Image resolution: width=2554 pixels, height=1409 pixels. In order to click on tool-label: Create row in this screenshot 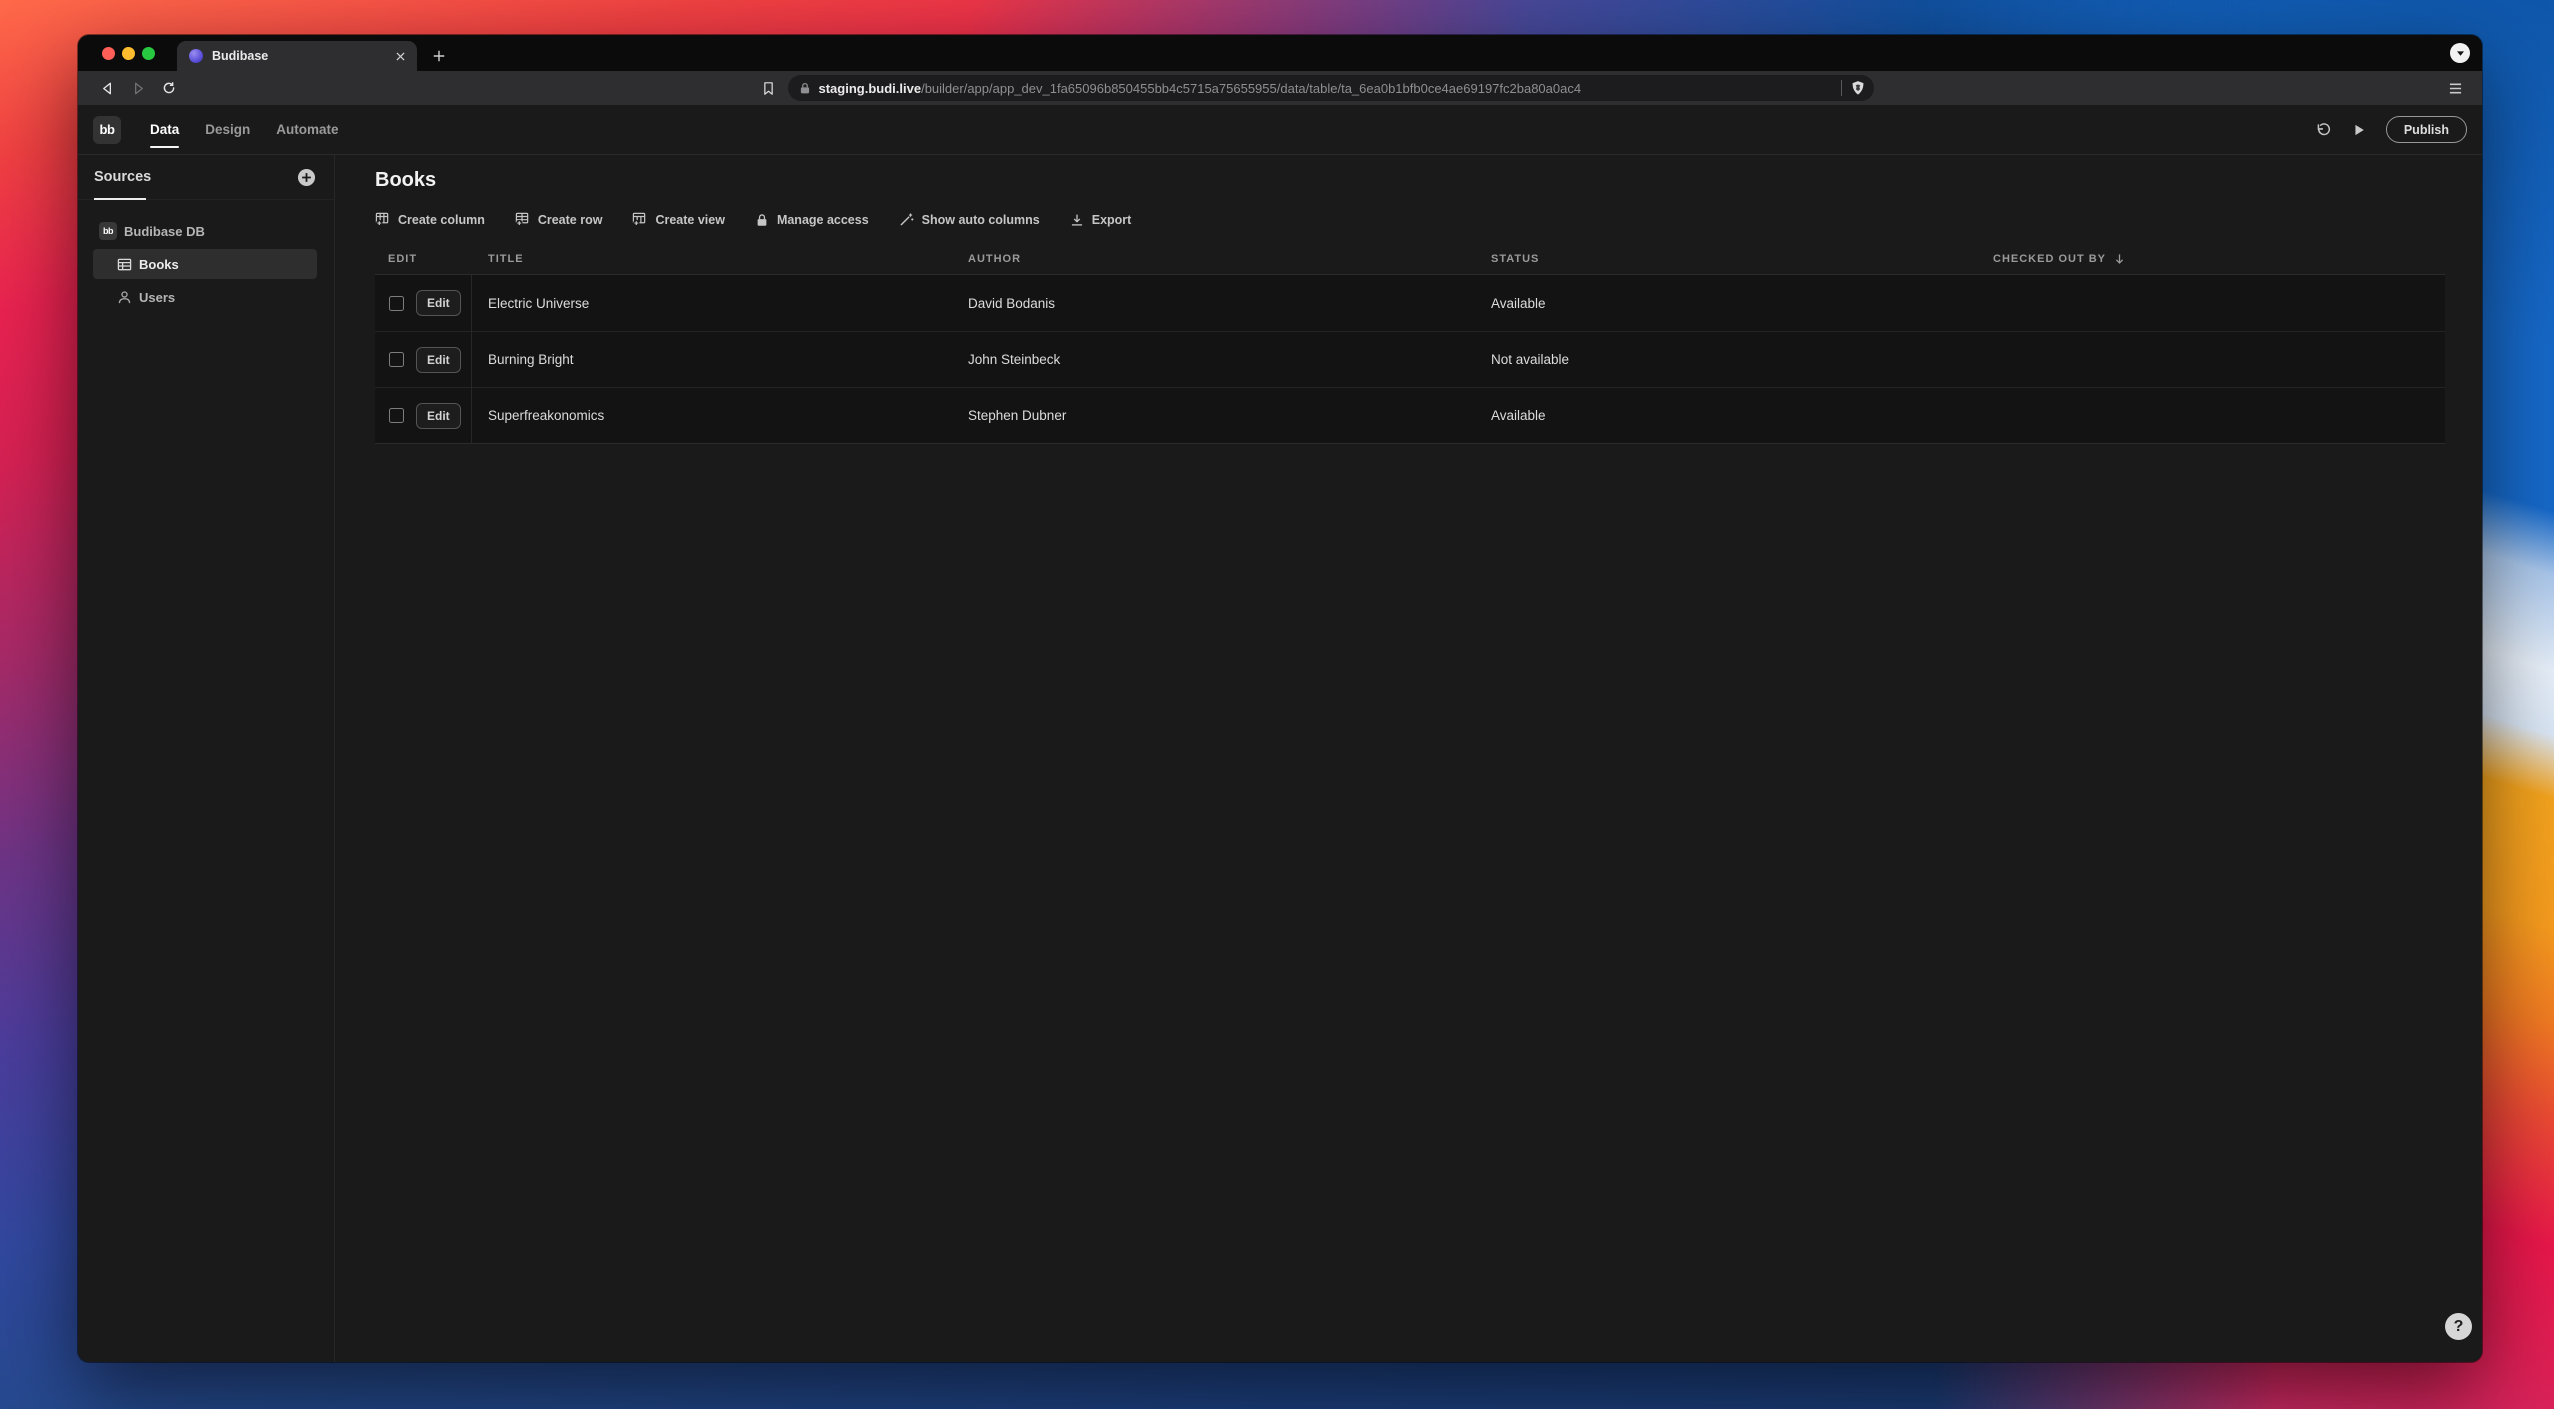, I will do `click(570, 219)`.